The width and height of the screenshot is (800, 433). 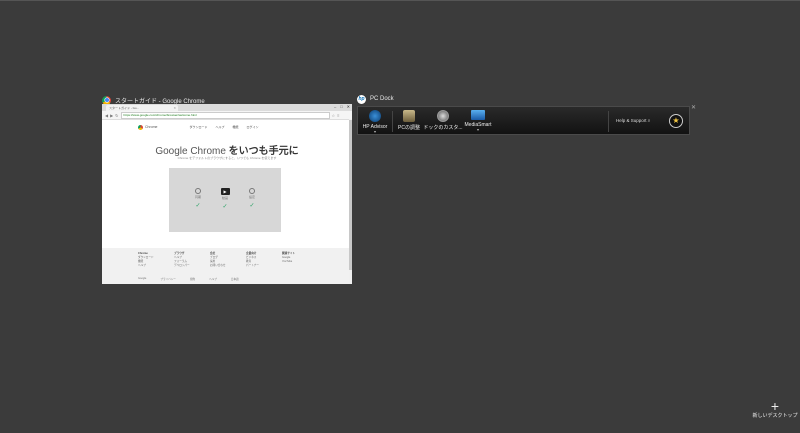 I want to click on feature-label: 設定, so click(x=251, y=197).